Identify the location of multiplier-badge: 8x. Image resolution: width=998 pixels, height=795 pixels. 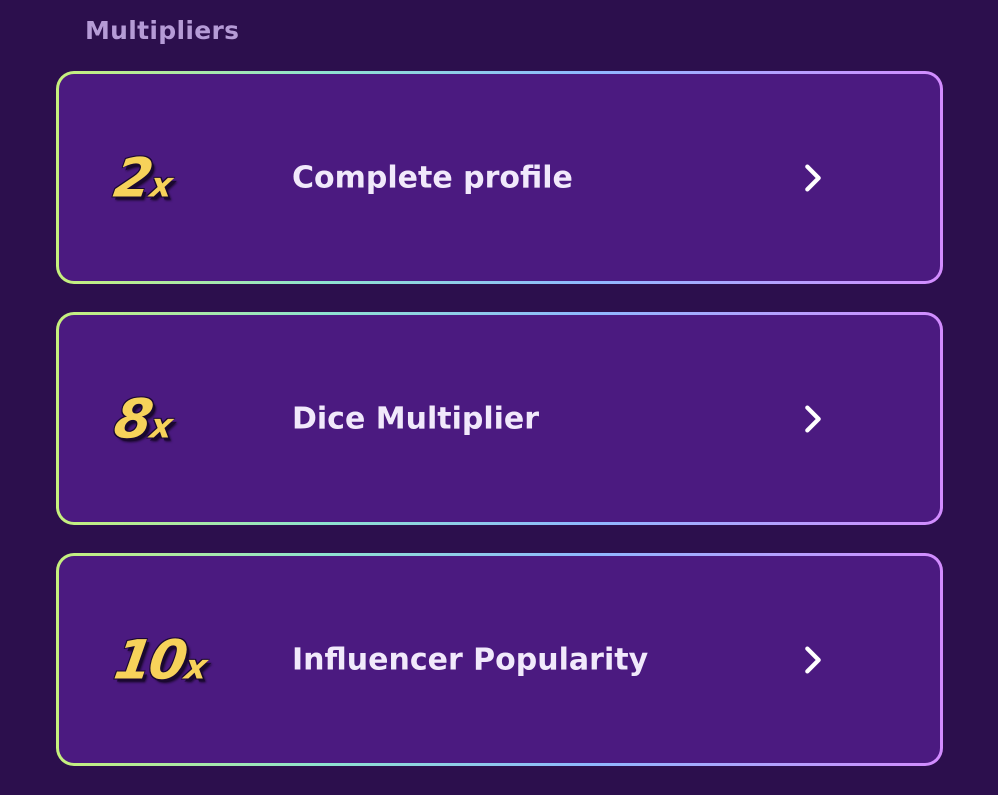
(144, 418).